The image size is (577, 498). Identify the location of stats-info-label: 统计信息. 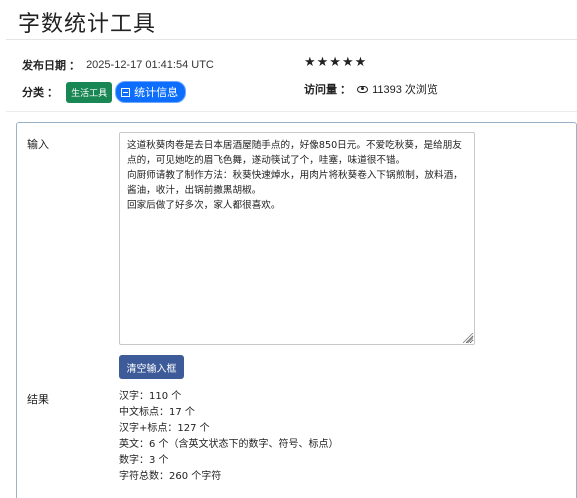
(156, 93).